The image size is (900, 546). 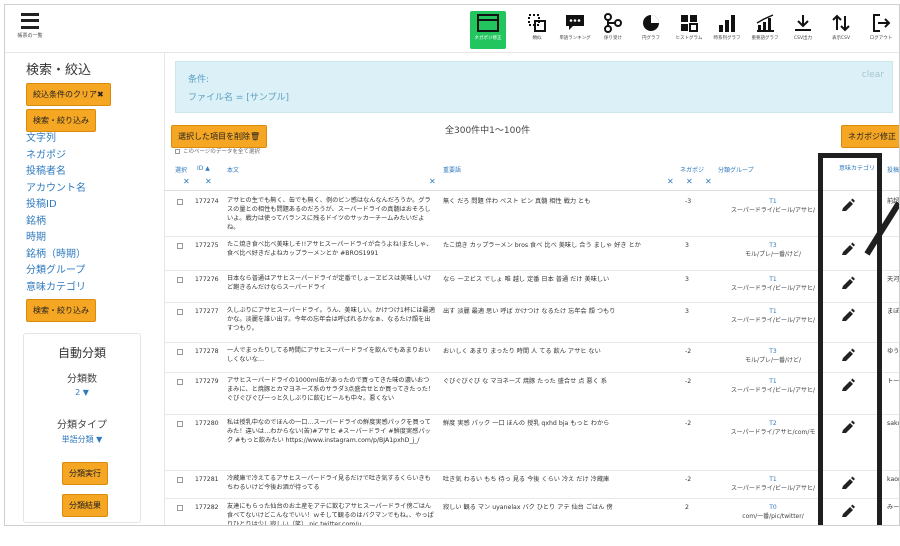 What do you see at coordinates (689, 30) in the screenshot?
I see `tool-histogram: ヒストグラム` at bounding box center [689, 30].